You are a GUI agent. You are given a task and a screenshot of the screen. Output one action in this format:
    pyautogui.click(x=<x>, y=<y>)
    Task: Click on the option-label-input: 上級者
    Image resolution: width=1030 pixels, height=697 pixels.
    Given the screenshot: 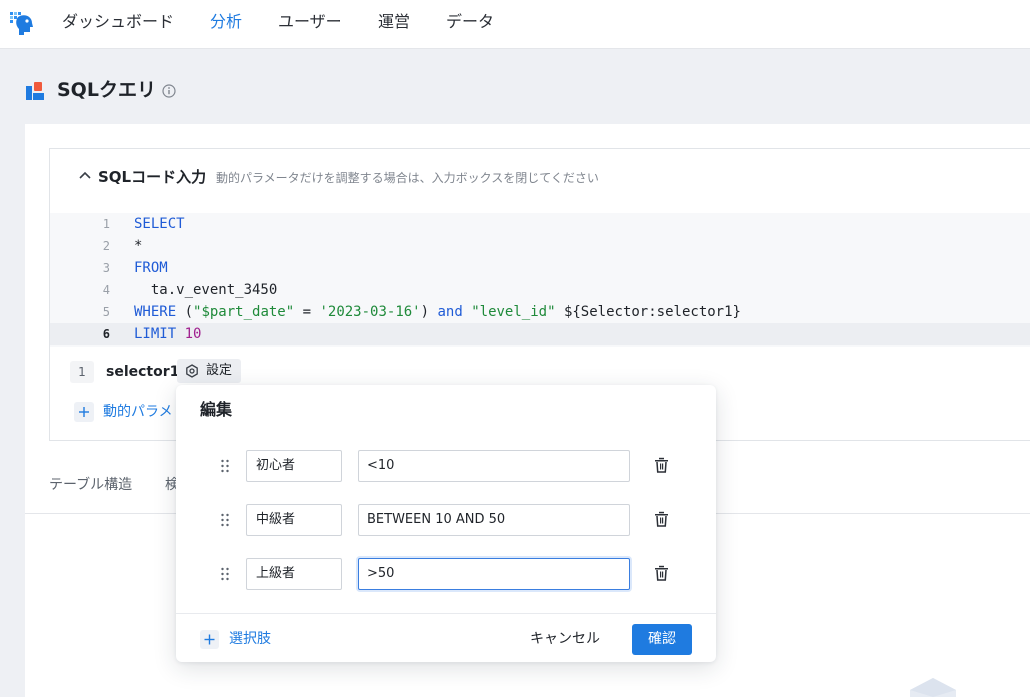 What is the action you would take?
    pyautogui.click(x=294, y=574)
    